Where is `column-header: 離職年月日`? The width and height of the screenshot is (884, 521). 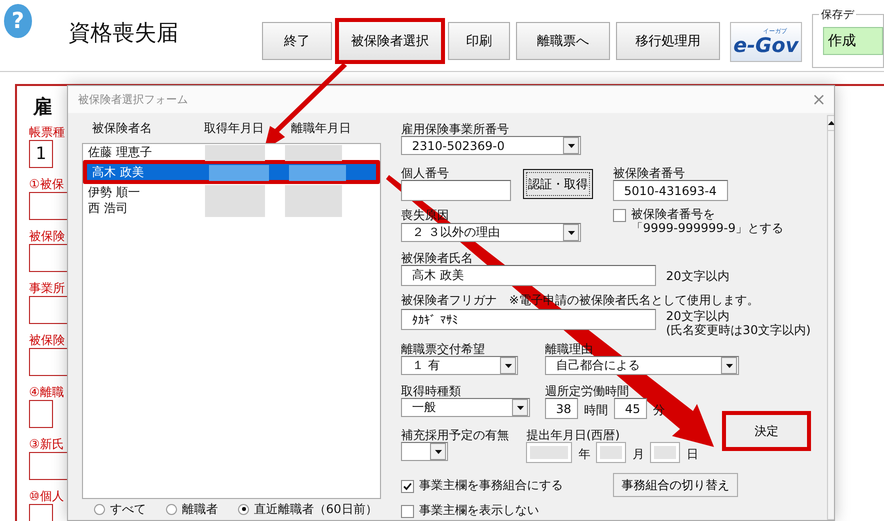 column-header: 離職年月日 is located at coordinates (321, 128).